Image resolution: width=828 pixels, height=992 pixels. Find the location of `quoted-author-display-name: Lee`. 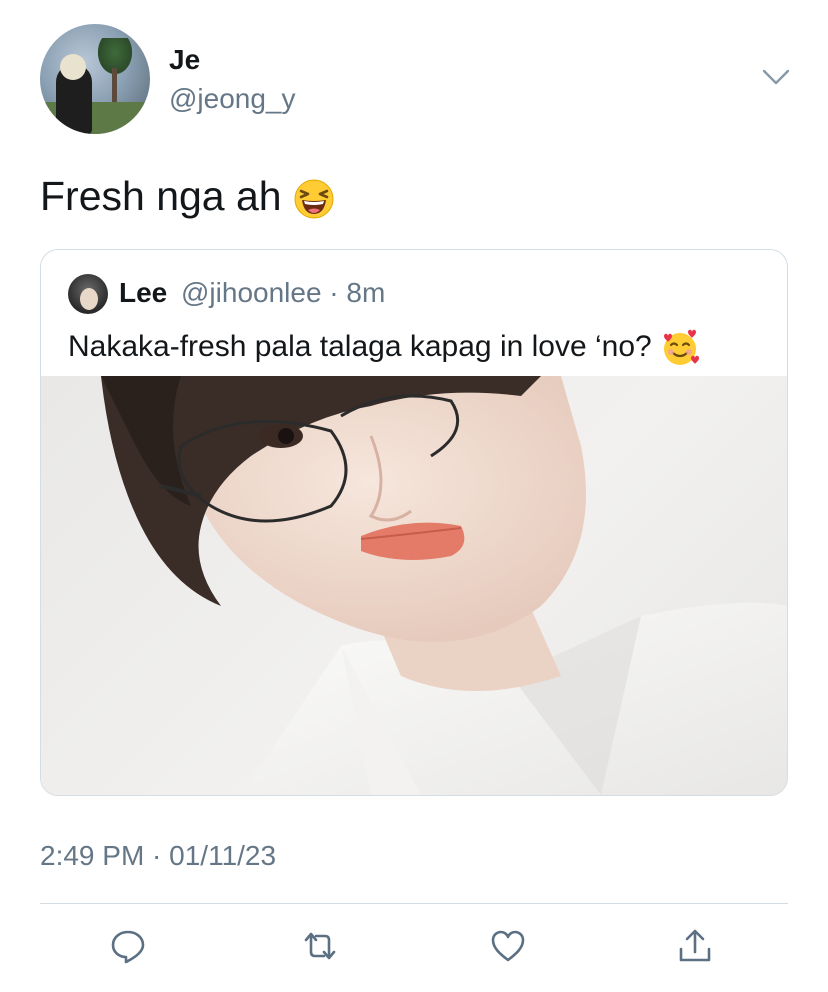

quoted-author-display-name: Lee is located at coordinates (143, 293).